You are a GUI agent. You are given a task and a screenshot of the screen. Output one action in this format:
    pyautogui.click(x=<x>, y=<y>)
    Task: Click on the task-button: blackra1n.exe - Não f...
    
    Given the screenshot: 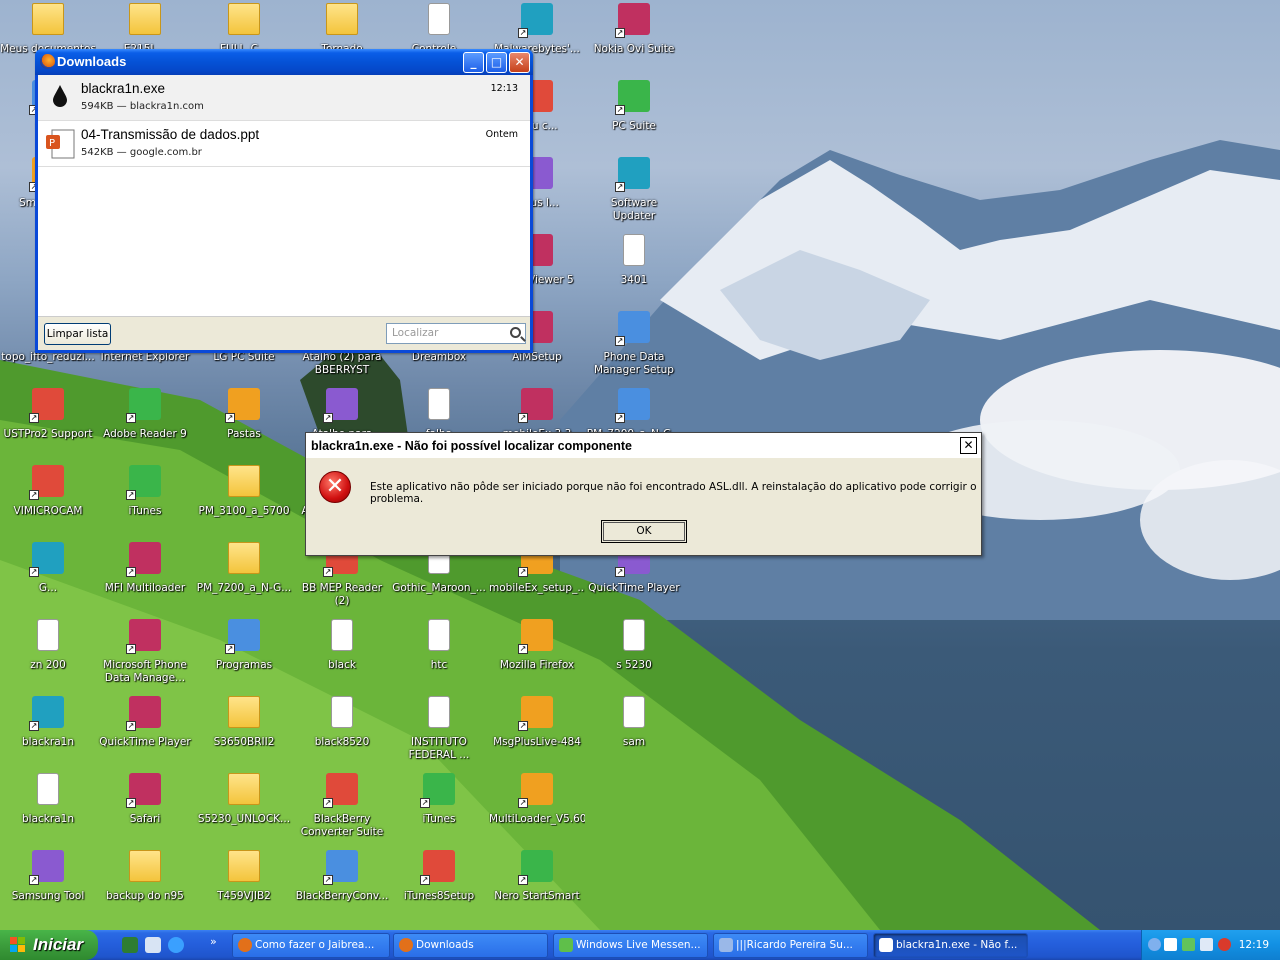 What is the action you would take?
    pyautogui.click(x=950, y=945)
    